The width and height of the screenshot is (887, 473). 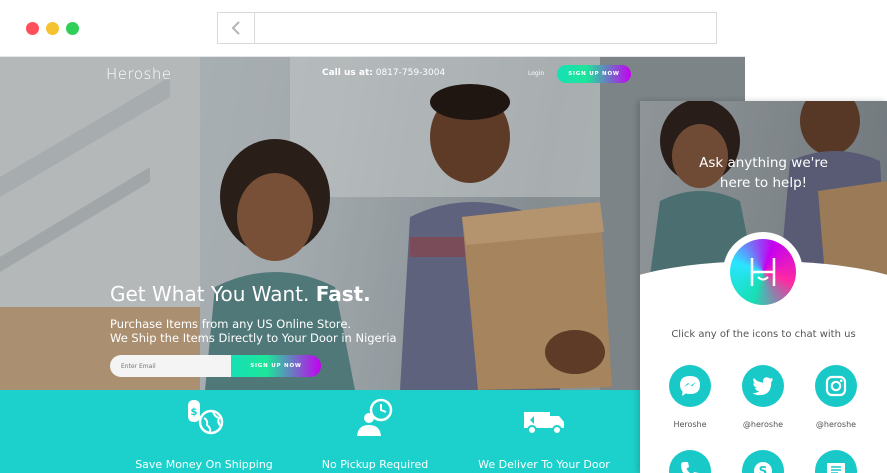 What do you see at coordinates (410, 73) in the screenshot?
I see `call-number: 0817-759-3004` at bounding box center [410, 73].